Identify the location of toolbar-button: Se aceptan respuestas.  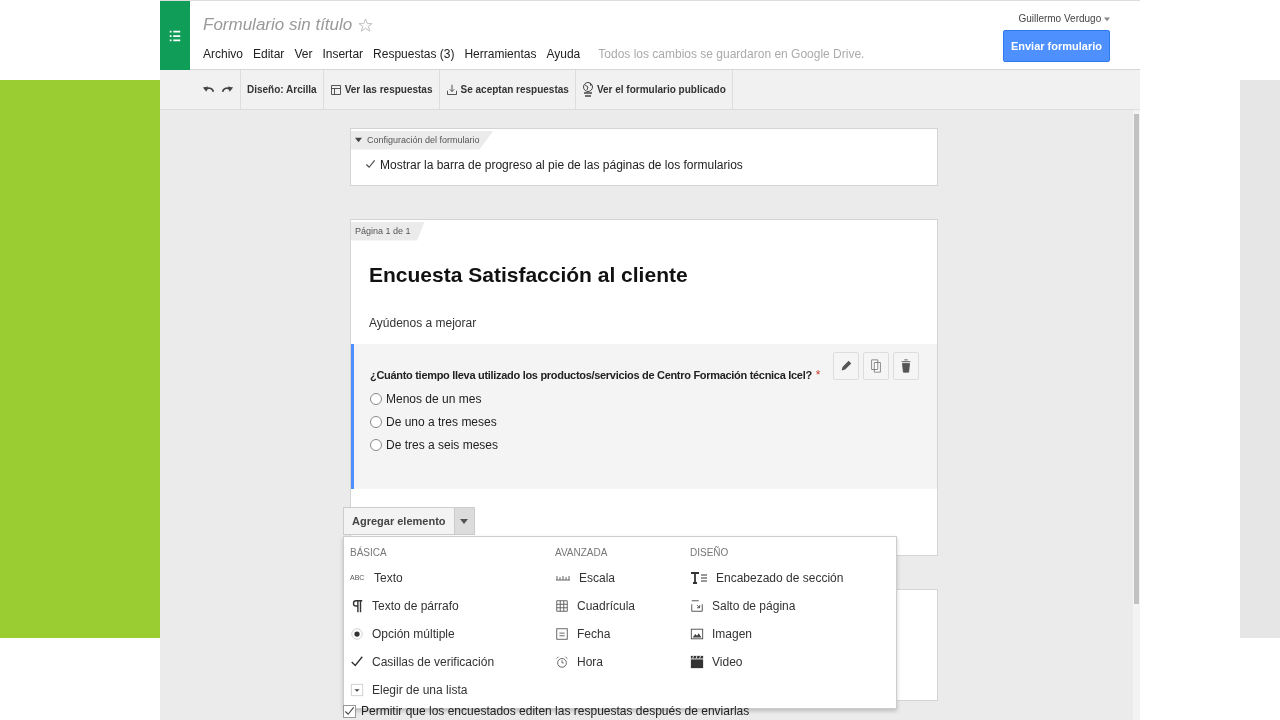
(507, 89).